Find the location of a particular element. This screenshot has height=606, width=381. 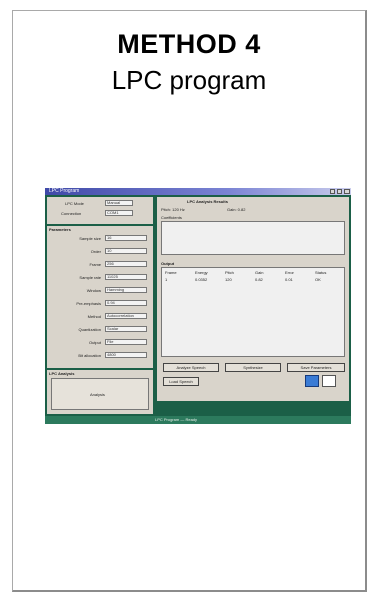

table-cell: 120 is located at coordinates (228, 279).